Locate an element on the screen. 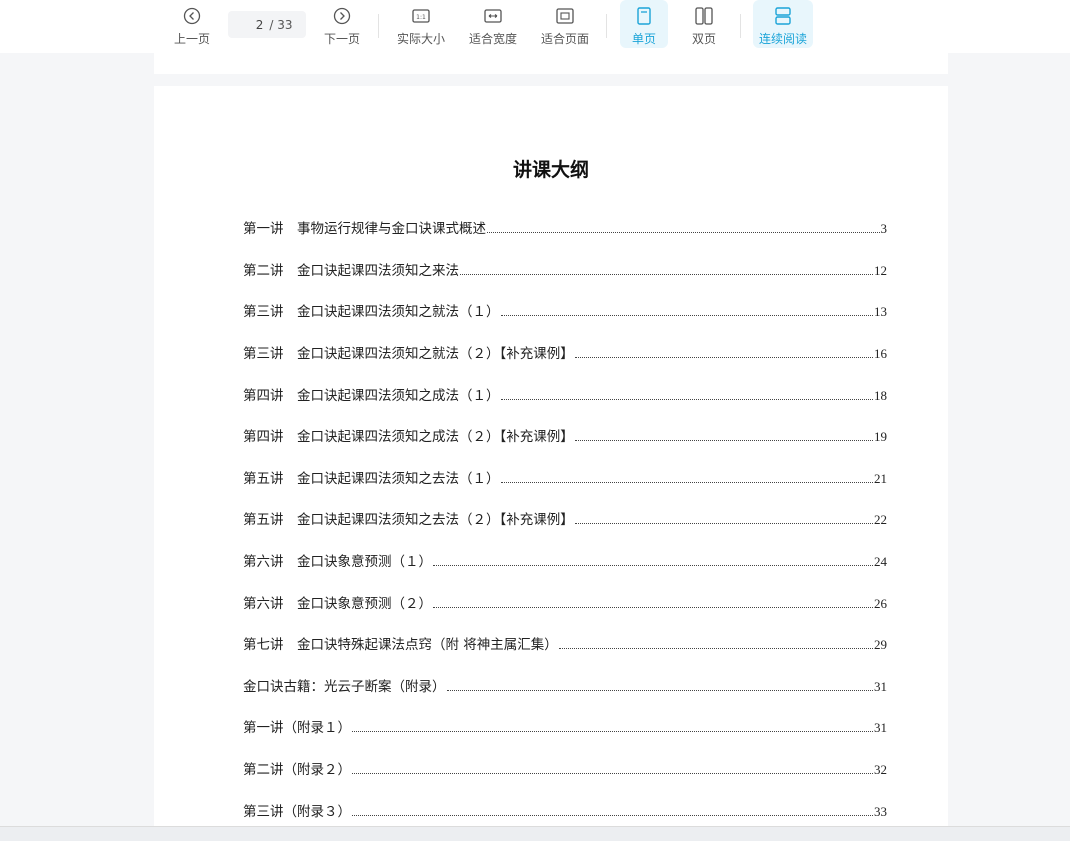  next-page-label: 下一页 is located at coordinates (341, 39).